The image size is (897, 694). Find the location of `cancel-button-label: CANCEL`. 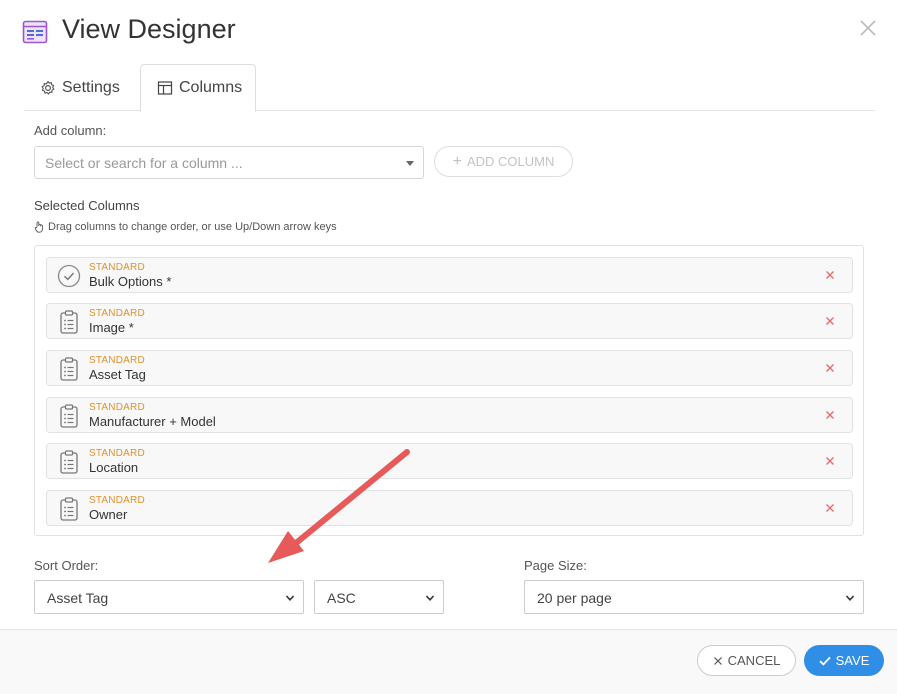

cancel-button-label: CANCEL is located at coordinates (754, 660).